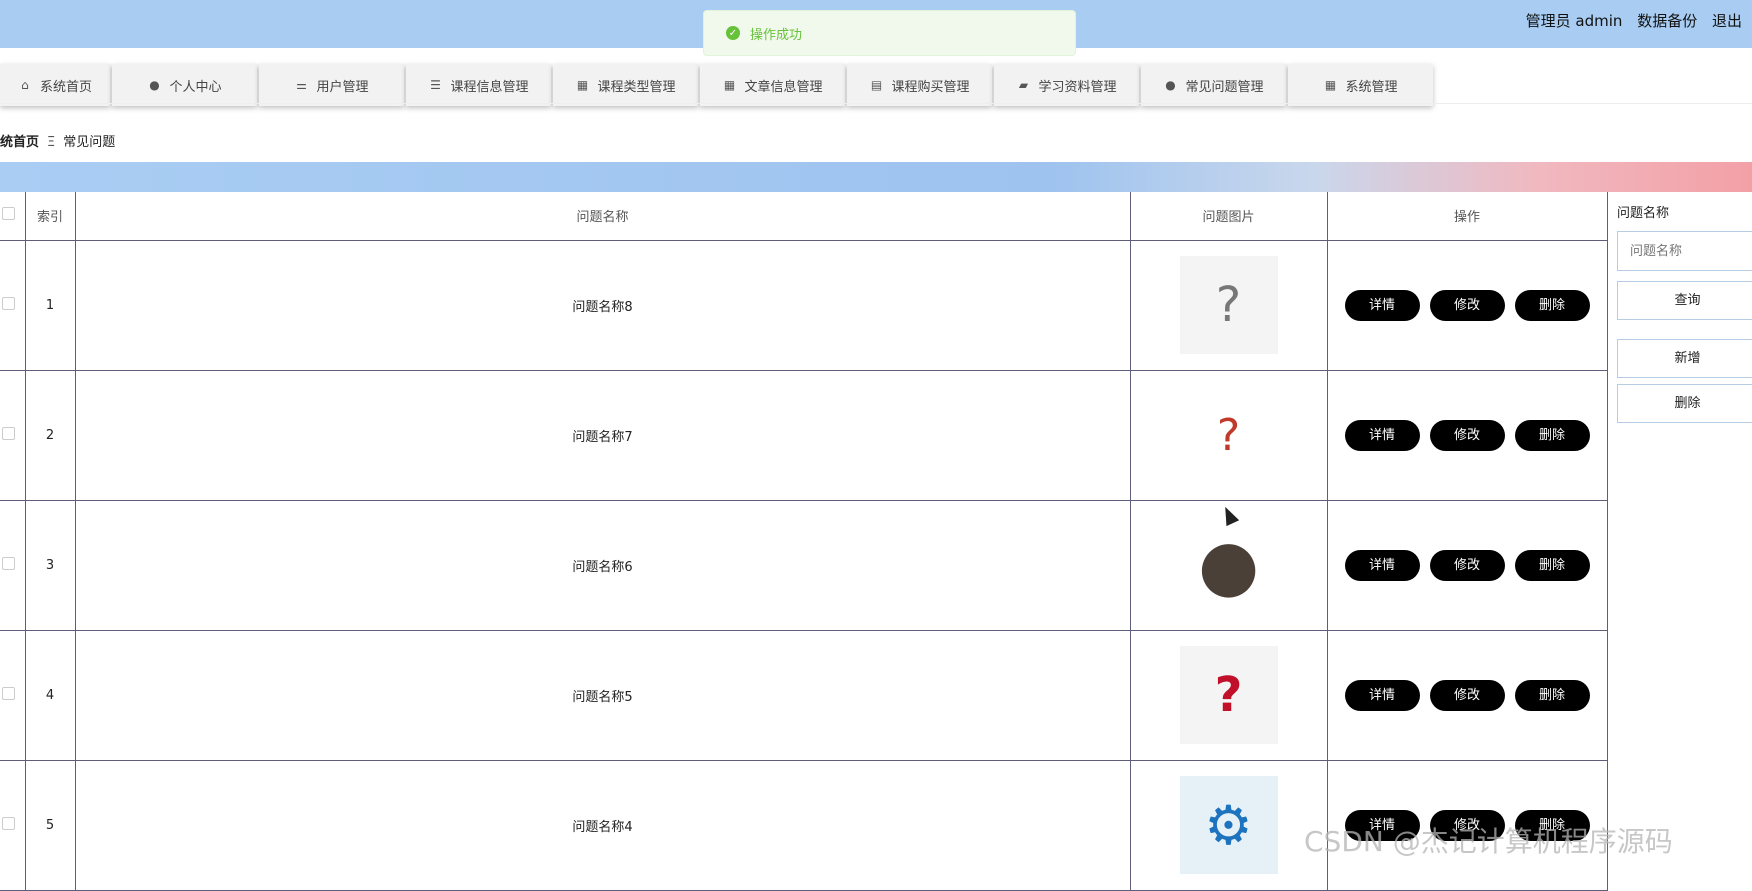 The height and width of the screenshot is (891, 1752). I want to click on admin-username: 管理员 admin, so click(1574, 21).